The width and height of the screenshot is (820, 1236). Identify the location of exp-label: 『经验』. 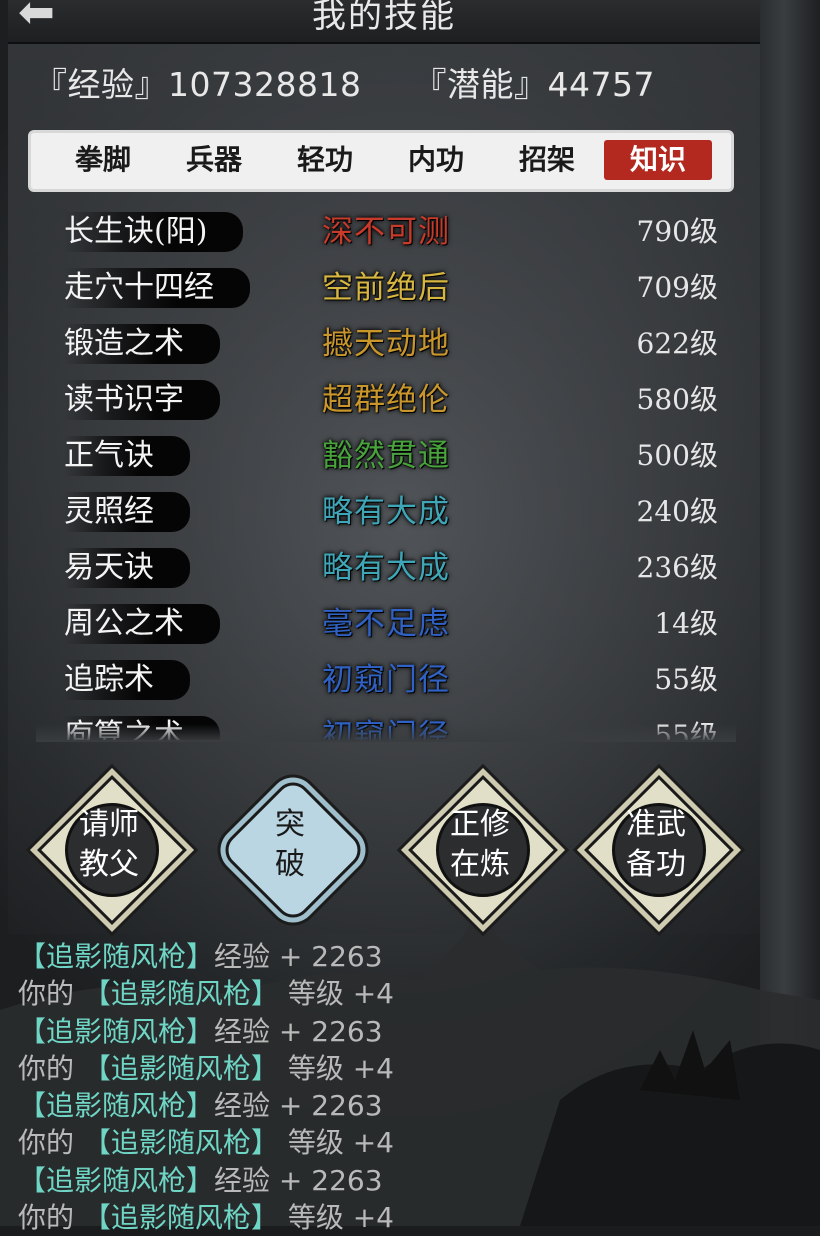
(101, 84).